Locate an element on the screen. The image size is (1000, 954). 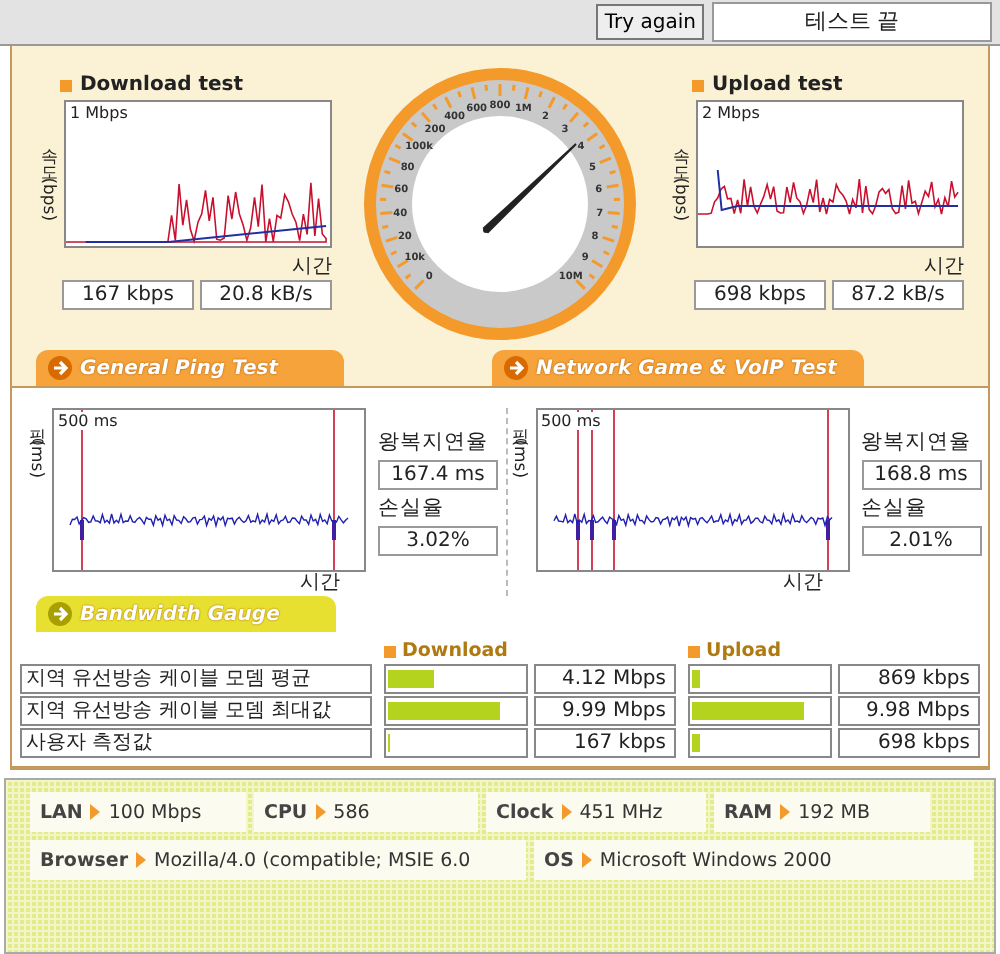
section-tab: Network Game & VoIP Test is located at coordinates (678, 368).